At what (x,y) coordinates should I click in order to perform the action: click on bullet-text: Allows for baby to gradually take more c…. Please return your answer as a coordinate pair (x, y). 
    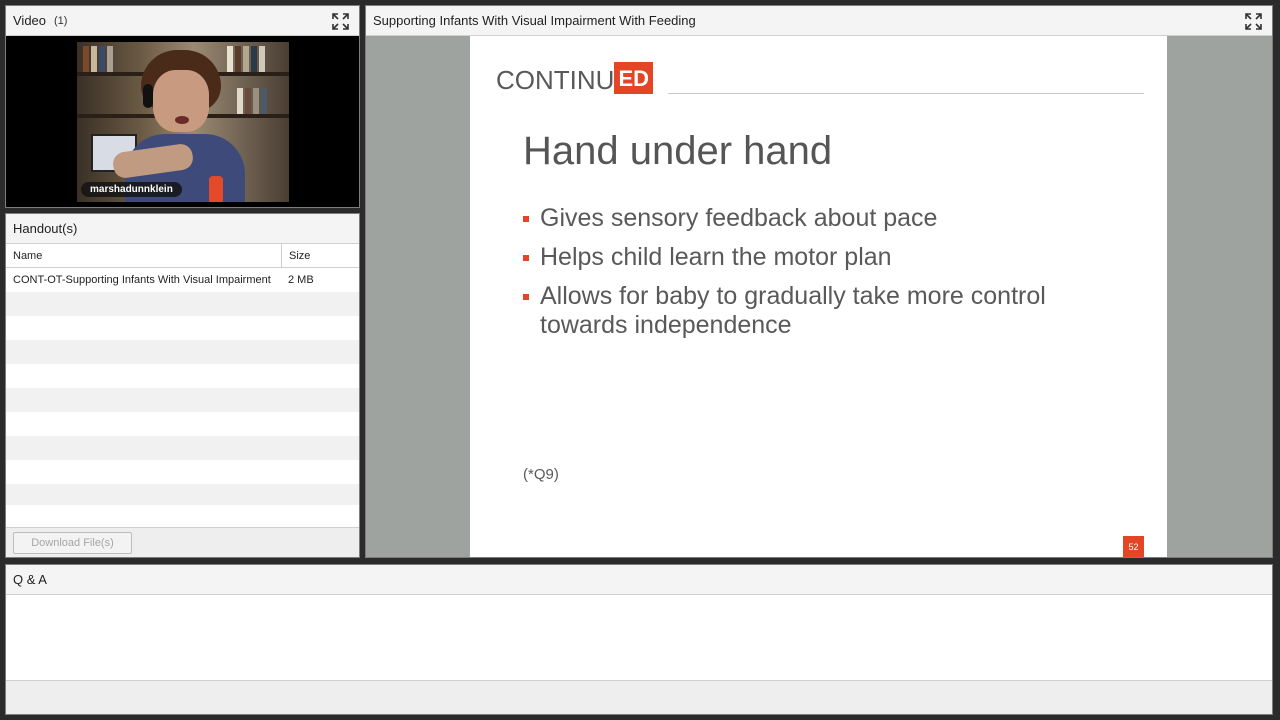
    Looking at the image, I should click on (793, 310).